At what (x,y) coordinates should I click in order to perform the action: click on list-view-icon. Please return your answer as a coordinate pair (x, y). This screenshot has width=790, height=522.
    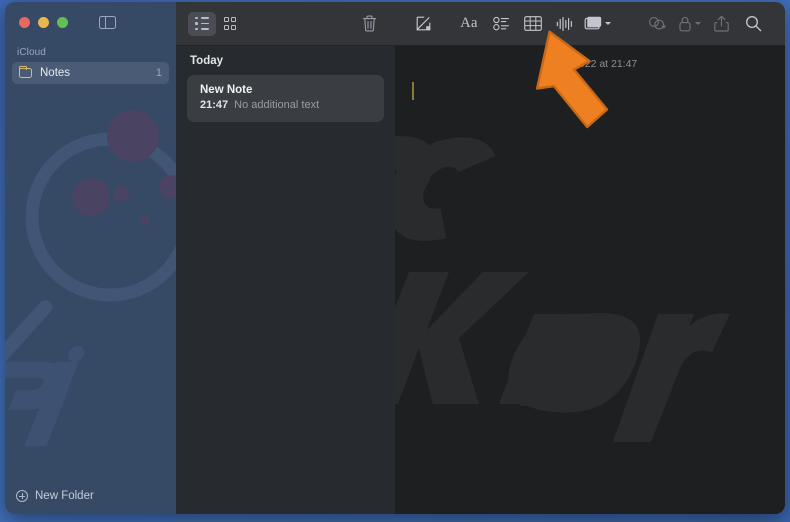
    Looking at the image, I should click on (202, 23).